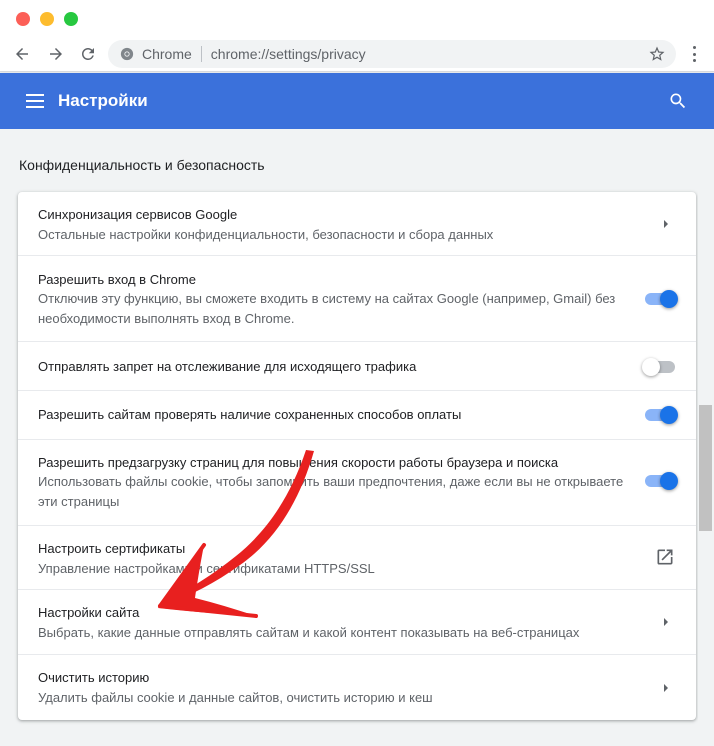  What do you see at coordinates (89, 612) in the screenshot?
I see `row-title: Настройки сайта` at bounding box center [89, 612].